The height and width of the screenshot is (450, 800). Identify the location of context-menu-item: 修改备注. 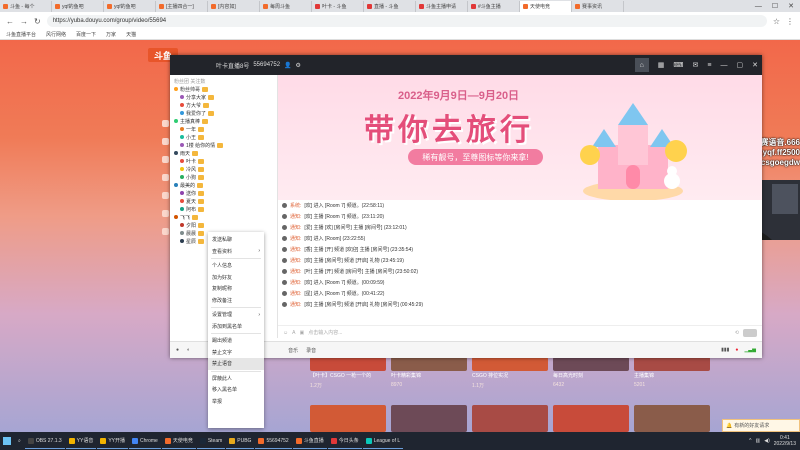
(236, 301).